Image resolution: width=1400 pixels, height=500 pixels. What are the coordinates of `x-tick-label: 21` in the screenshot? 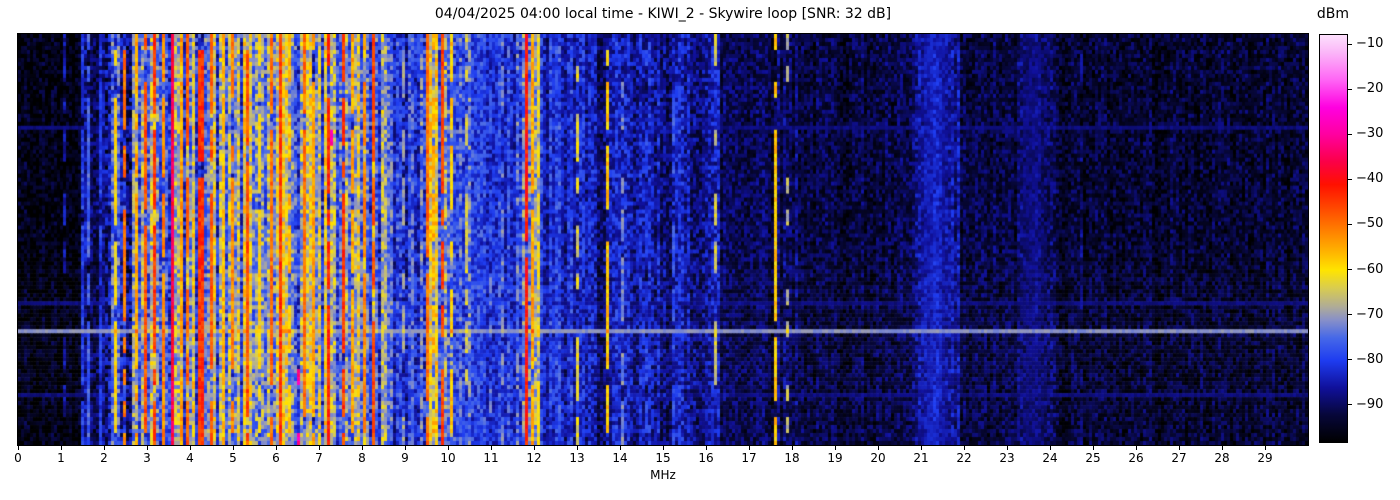 It's located at (921, 458).